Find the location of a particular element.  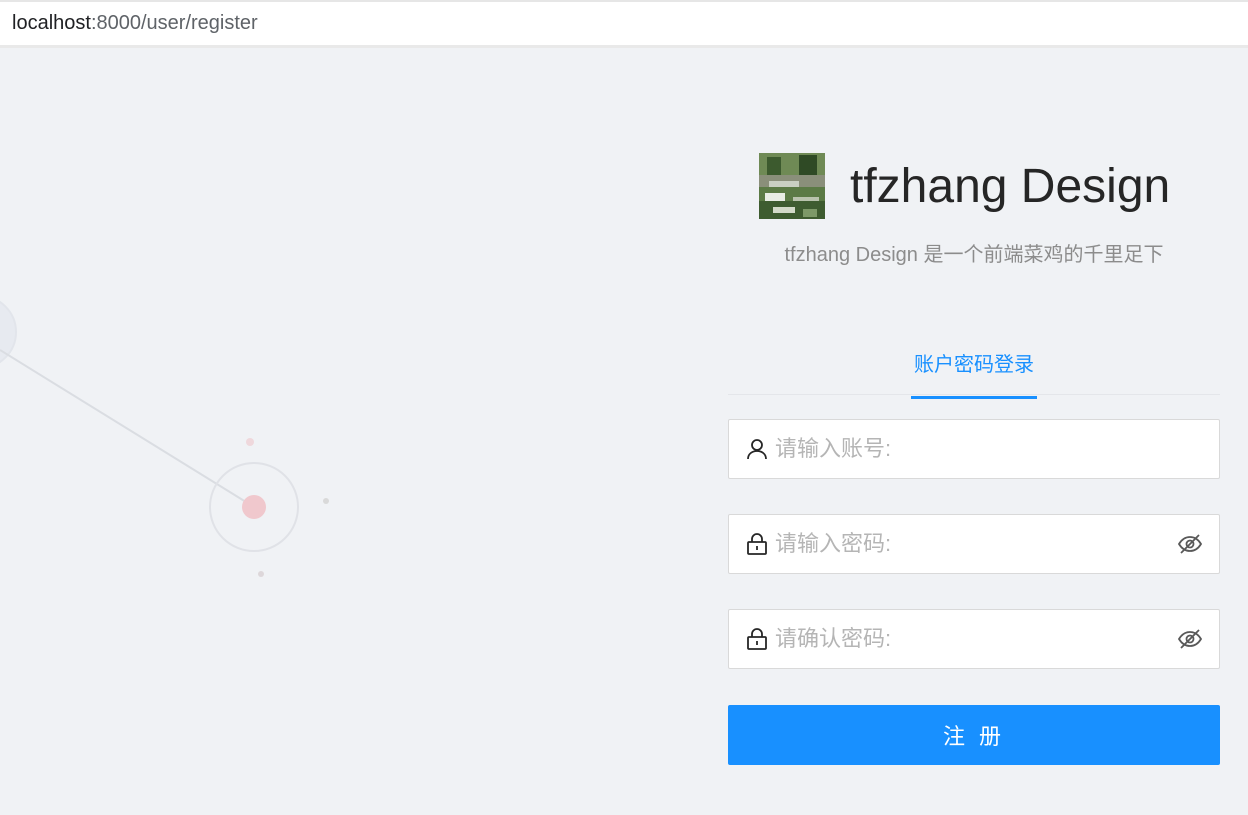

password-input is located at coordinates (976, 544).